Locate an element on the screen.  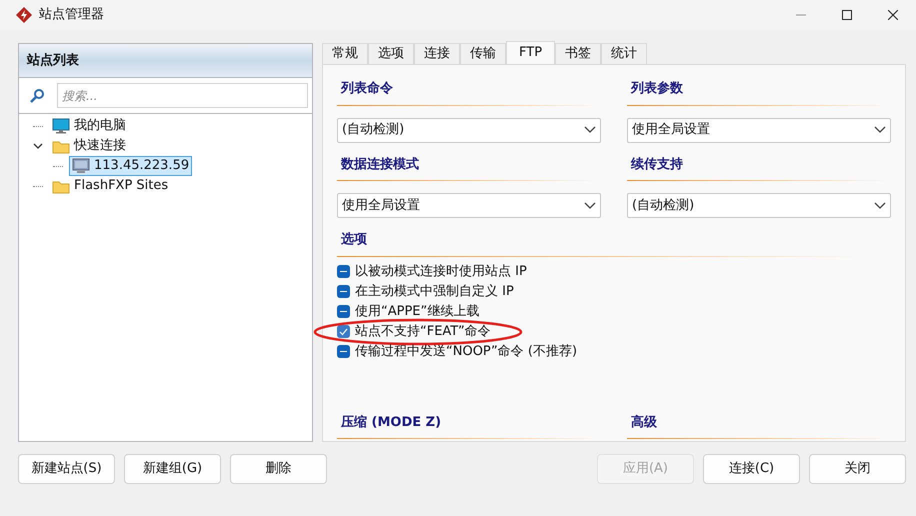
option-label: 传输过程中发送“NOOP”命令 (不推荐) is located at coordinates (466, 351).